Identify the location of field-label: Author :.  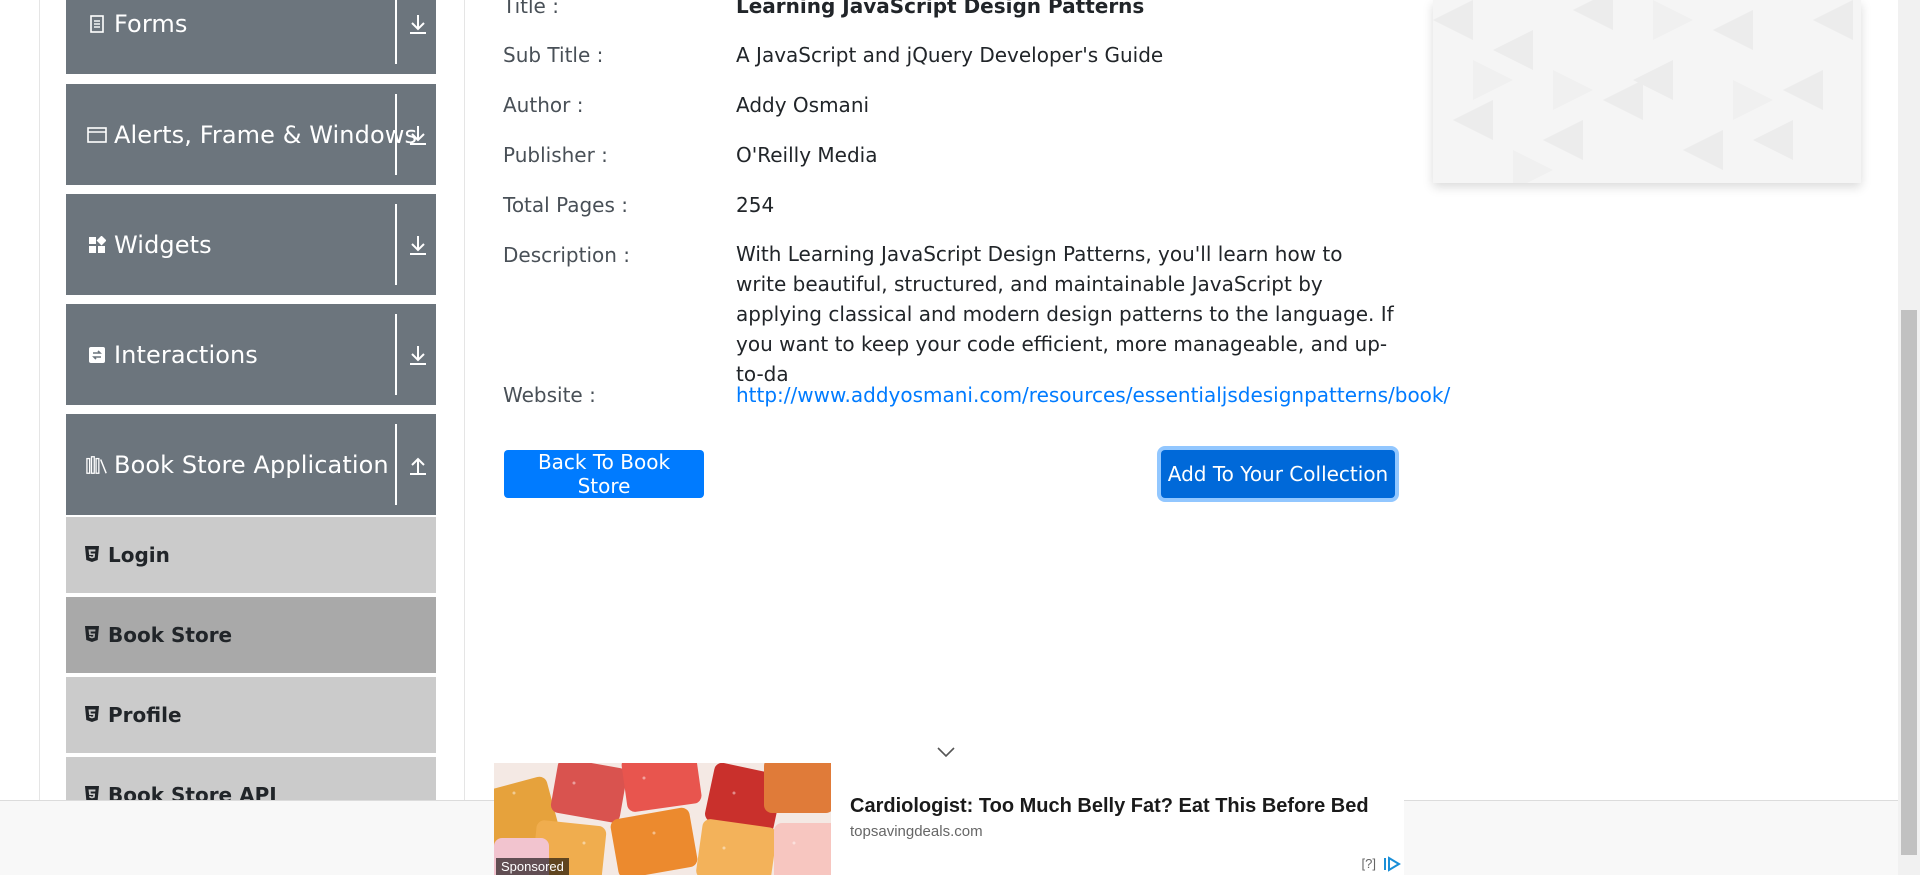
(543, 105).